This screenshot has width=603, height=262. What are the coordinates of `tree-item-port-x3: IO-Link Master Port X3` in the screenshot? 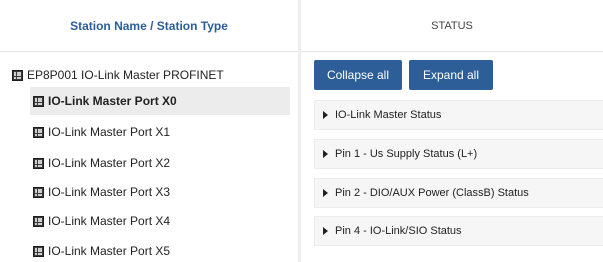 It's located at (160, 192).